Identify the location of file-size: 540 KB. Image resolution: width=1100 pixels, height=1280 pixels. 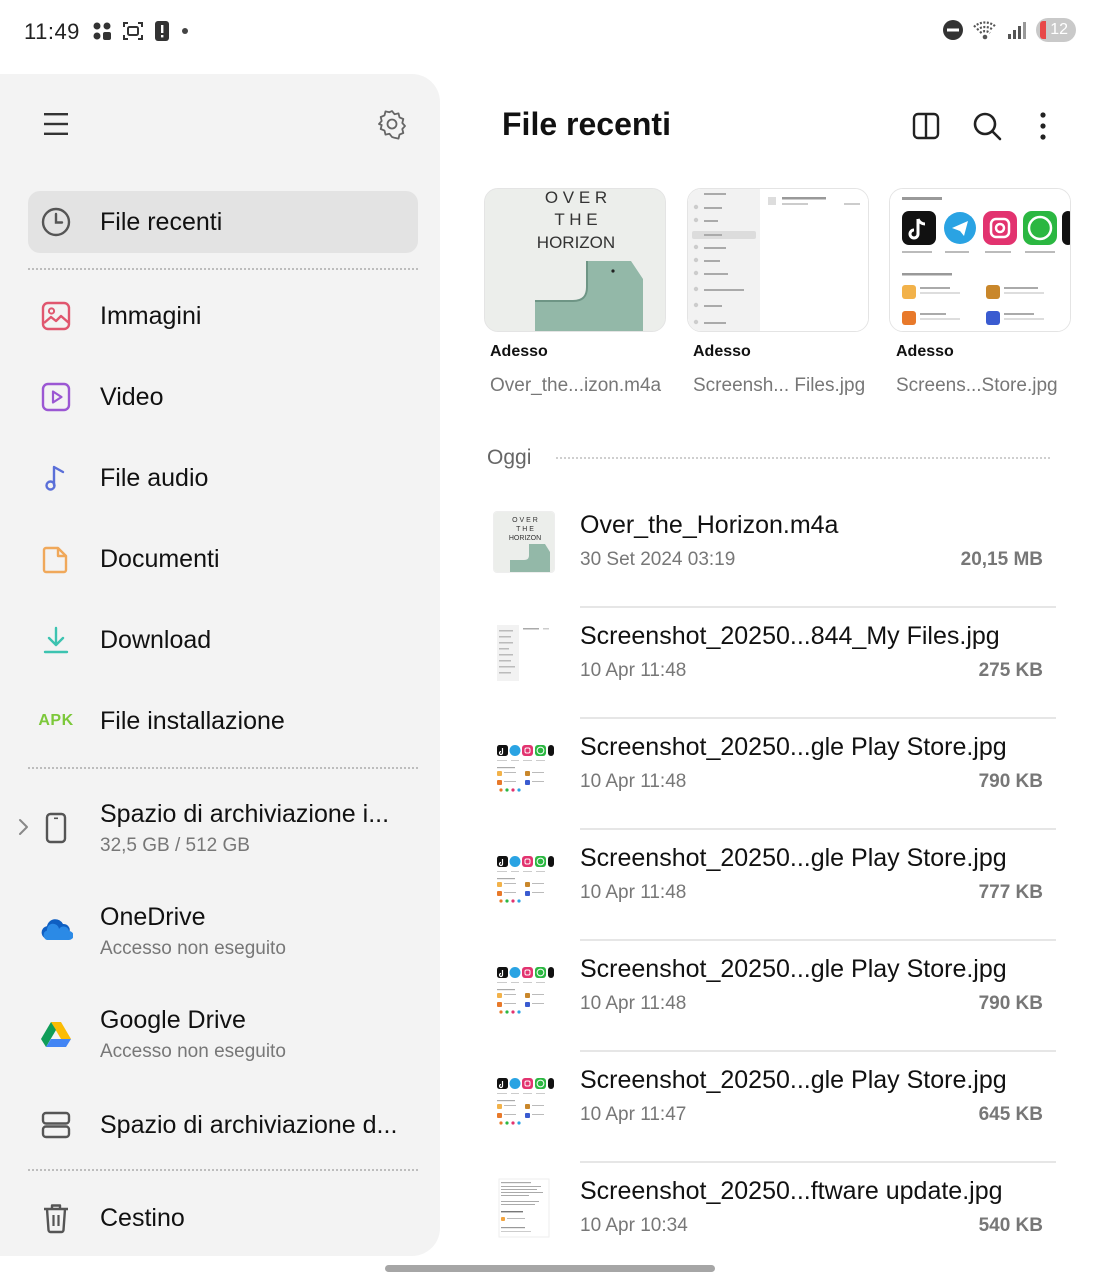
(1010, 1225).